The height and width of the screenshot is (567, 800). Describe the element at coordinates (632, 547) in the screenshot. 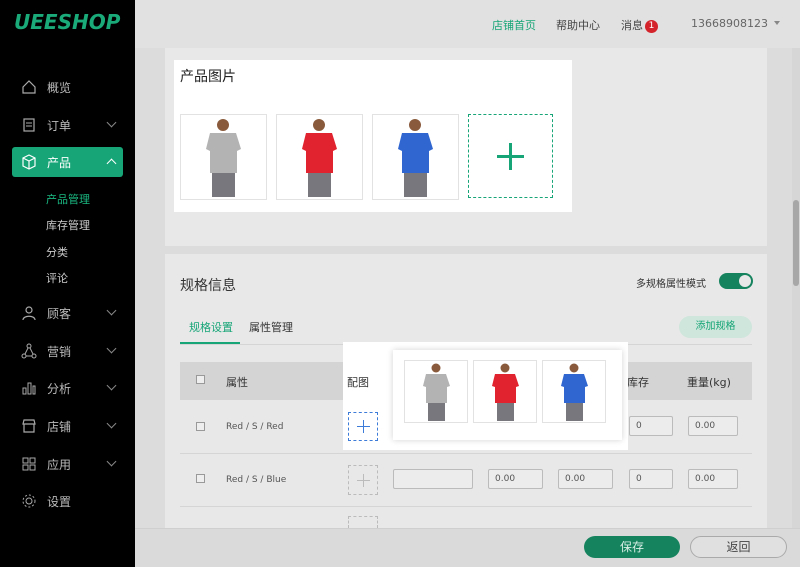

I see `save-button: 保存` at that location.